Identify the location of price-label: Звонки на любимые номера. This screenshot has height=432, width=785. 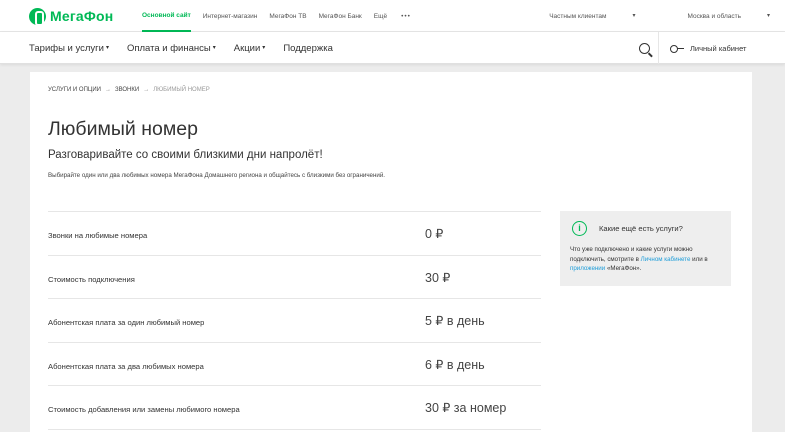
(98, 235).